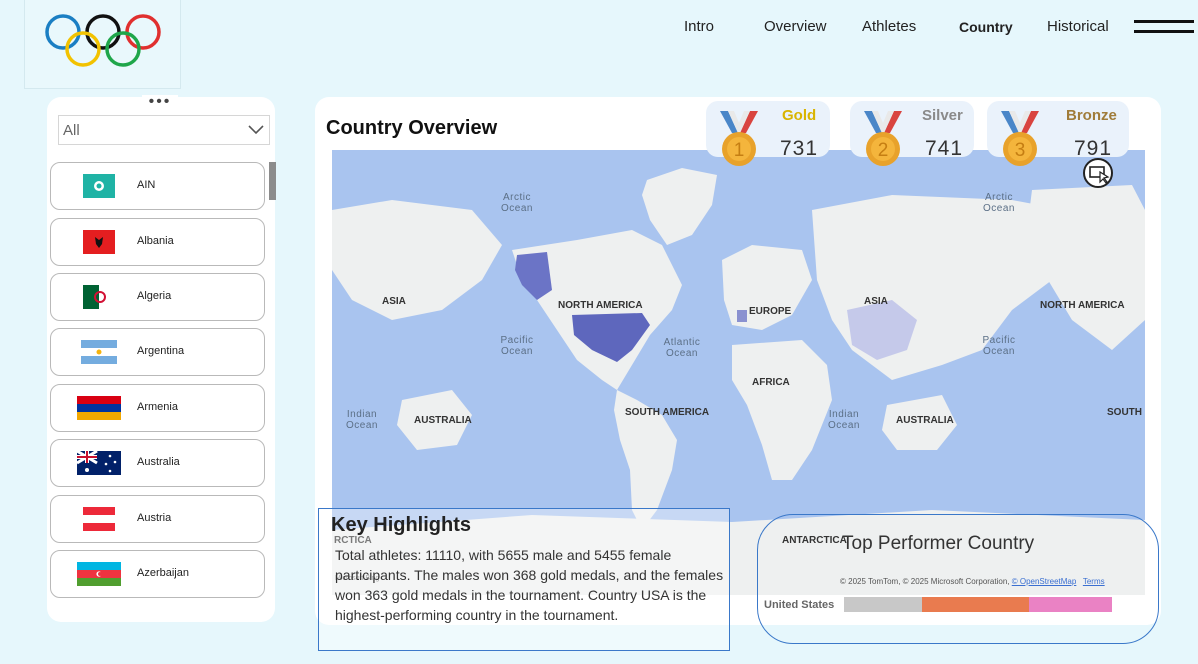  I want to click on svg-text: 1, so click(739, 150).